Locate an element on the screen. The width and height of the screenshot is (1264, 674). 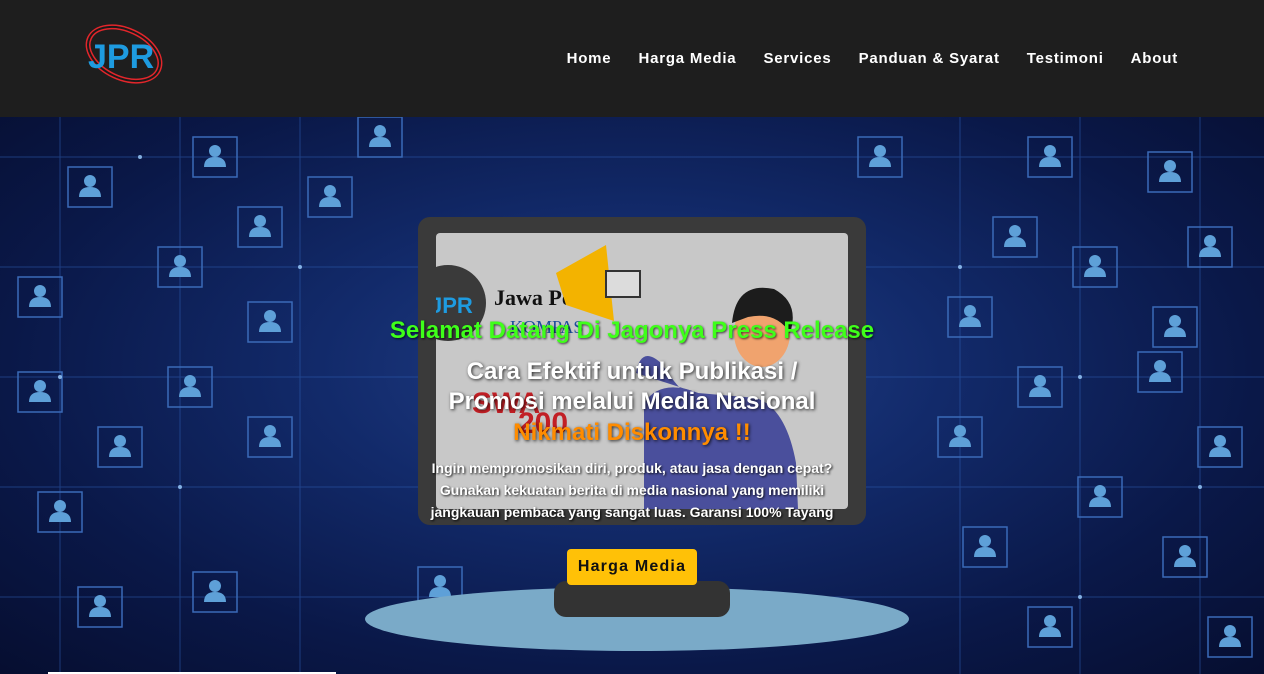
hero-subtitle-line-1: Cara Efektif untuk Publikasi / is located at coordinates (632, 371).